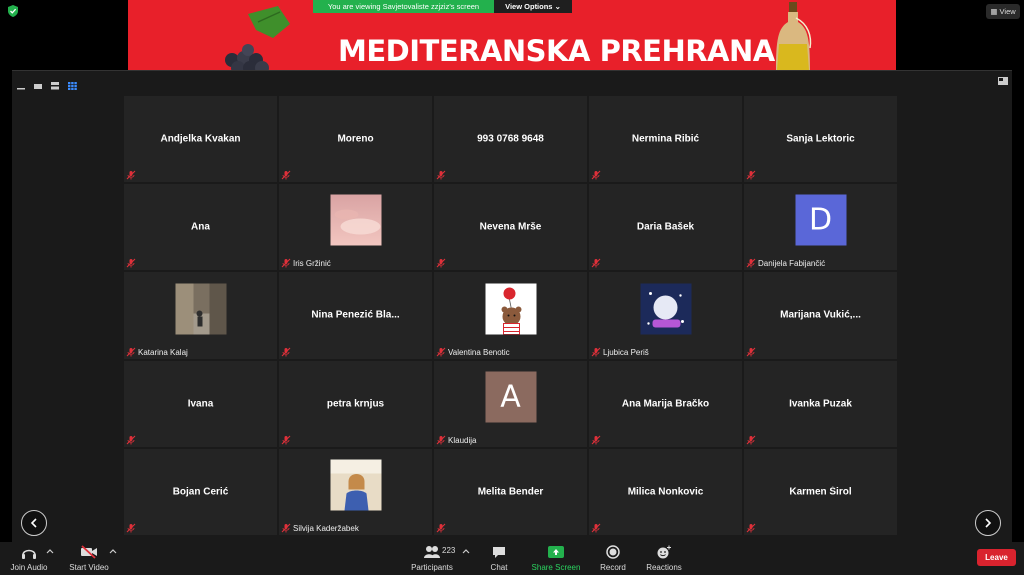 The height and width of the screenshot is (575, 1024). I want to click on participant-tile: Milica Nonkovic, so click(665, 491).